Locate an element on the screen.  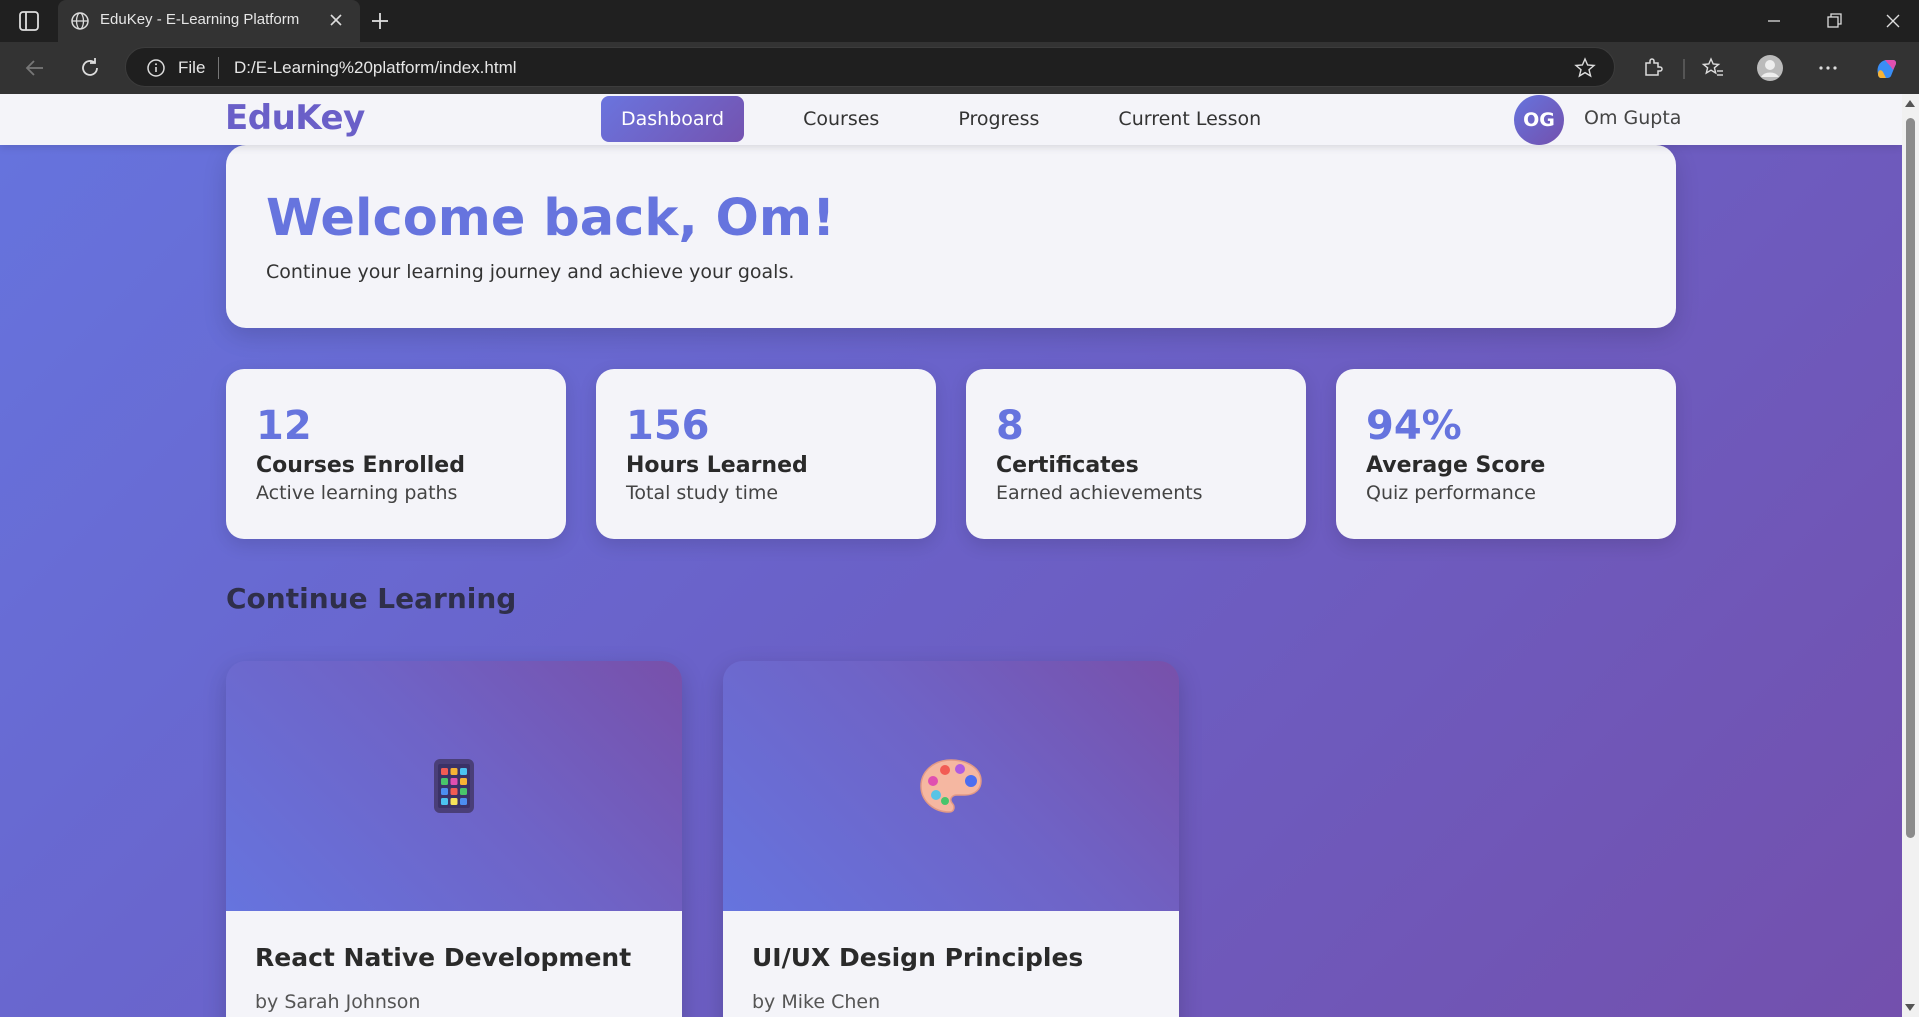
stat-sub: Total study time is located at coordinates (702, 493).